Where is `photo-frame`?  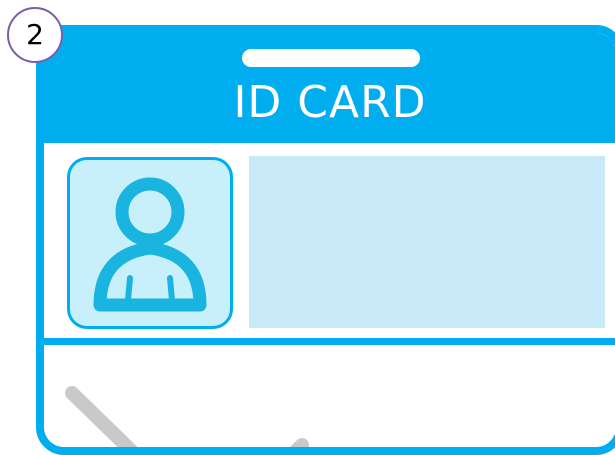
photo-frame is located at coordinates (150, 243).